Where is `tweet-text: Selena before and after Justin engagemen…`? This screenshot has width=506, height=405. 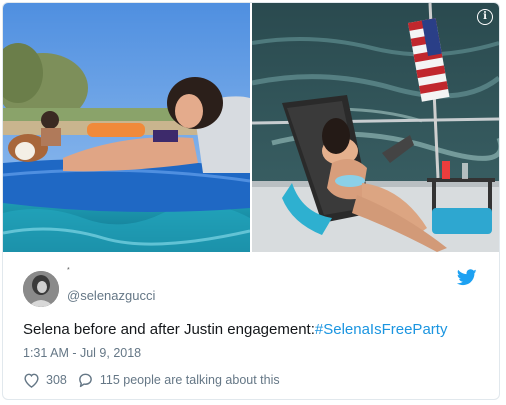
tweet-text: Selena before and after Justin engagemen… is located at coordinates (235, 329).